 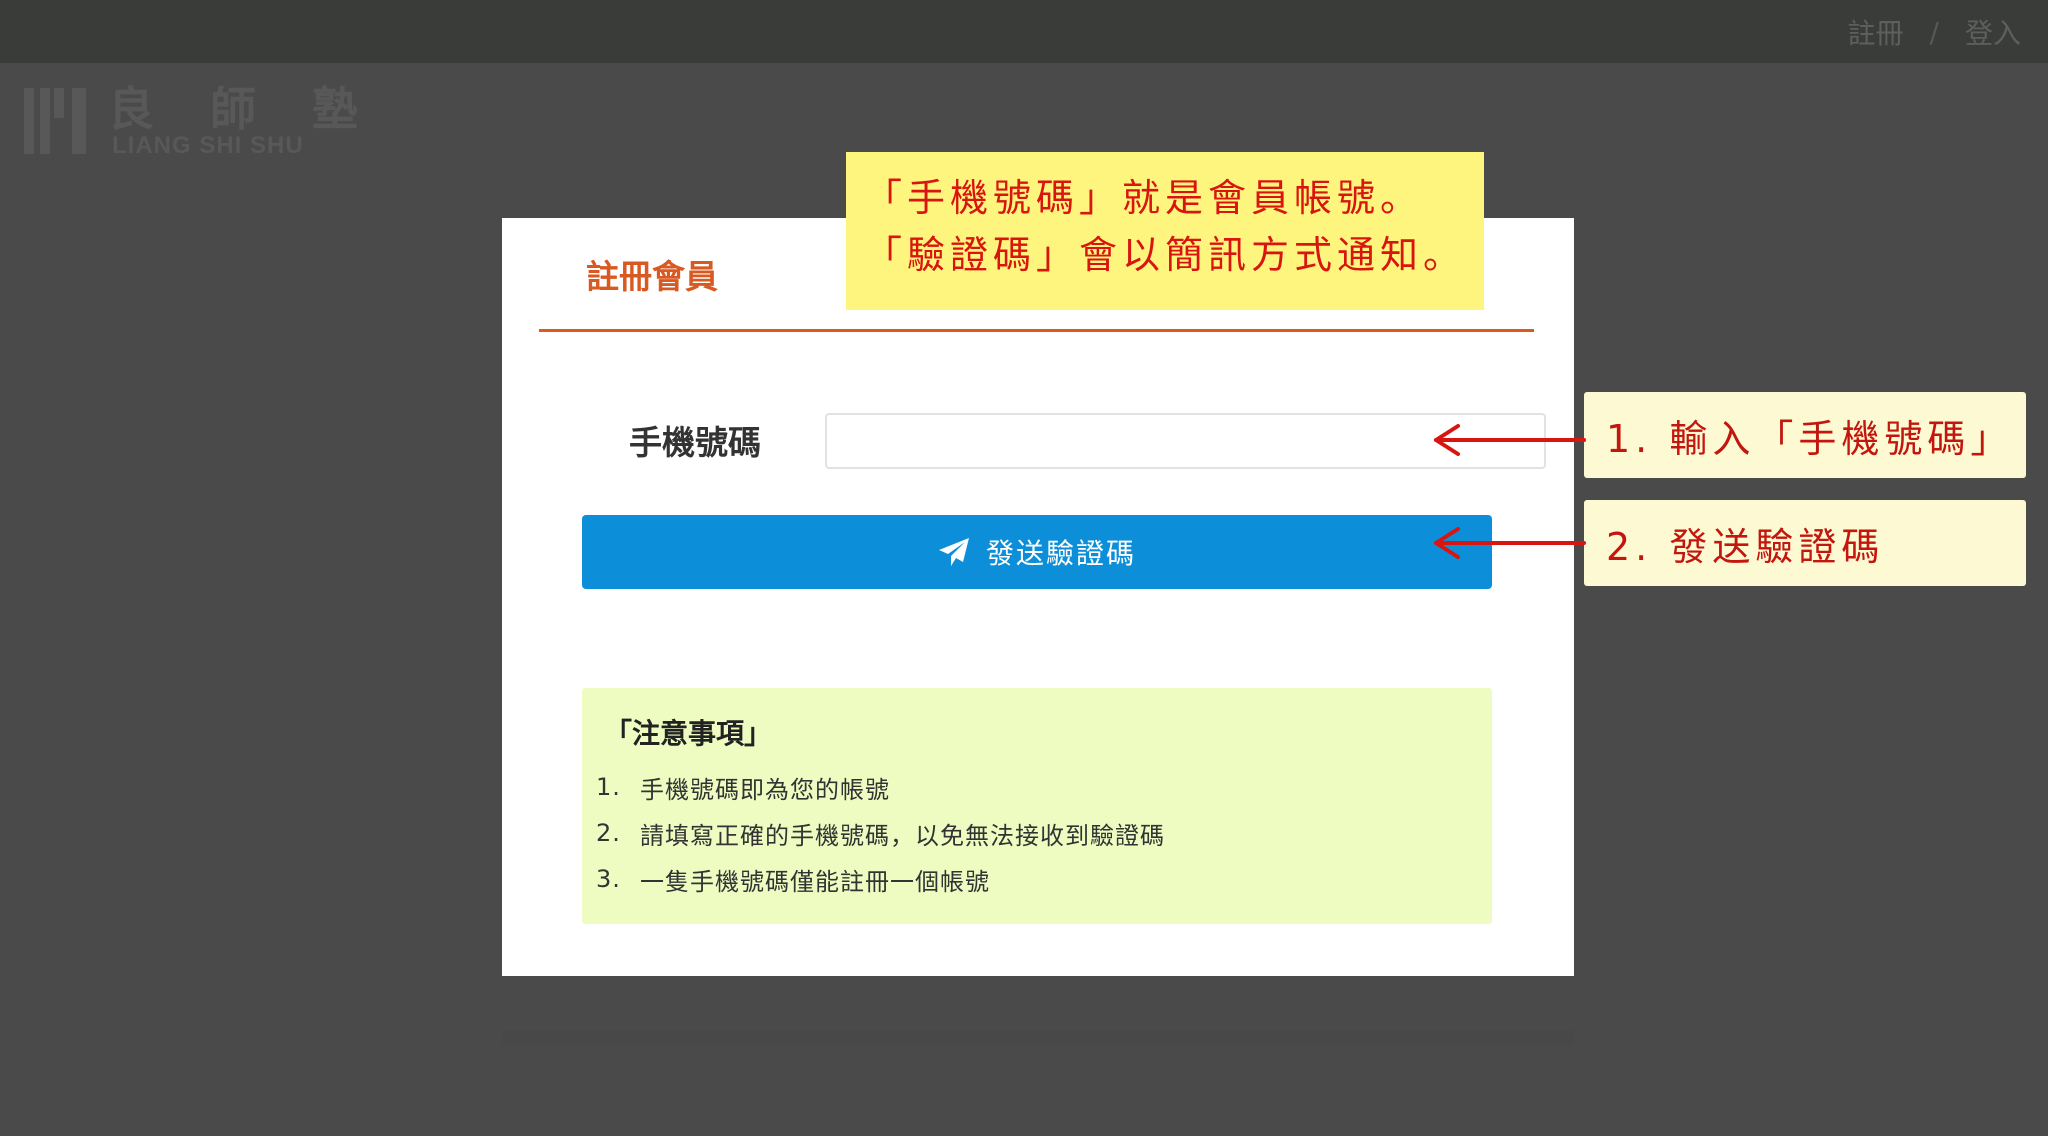 I want to click on annotation-arrows, so click(x=1510, y=491).